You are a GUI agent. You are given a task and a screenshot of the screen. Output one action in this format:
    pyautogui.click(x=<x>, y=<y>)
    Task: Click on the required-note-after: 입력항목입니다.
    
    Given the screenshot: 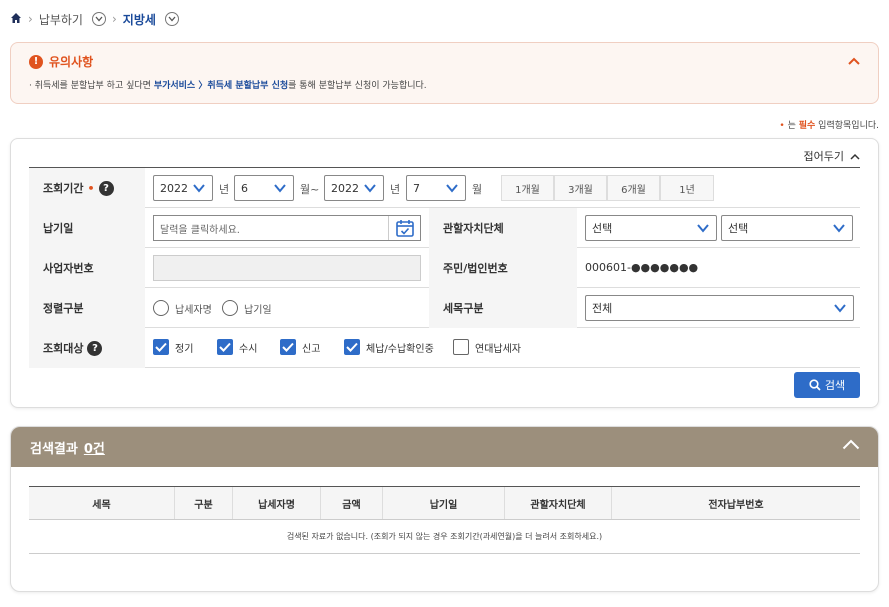 What is the action you would take?
    pyautogui.click(x=847, y=126)
    